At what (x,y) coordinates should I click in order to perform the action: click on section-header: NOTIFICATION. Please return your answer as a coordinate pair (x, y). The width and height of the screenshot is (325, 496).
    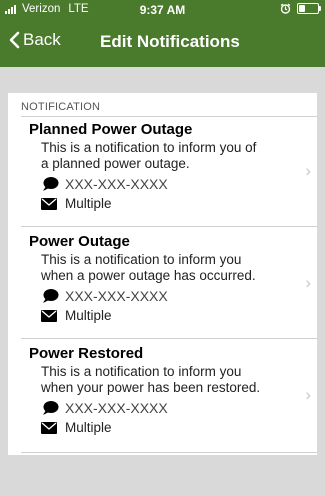
    Looking at the image, I should click on (61, 107).